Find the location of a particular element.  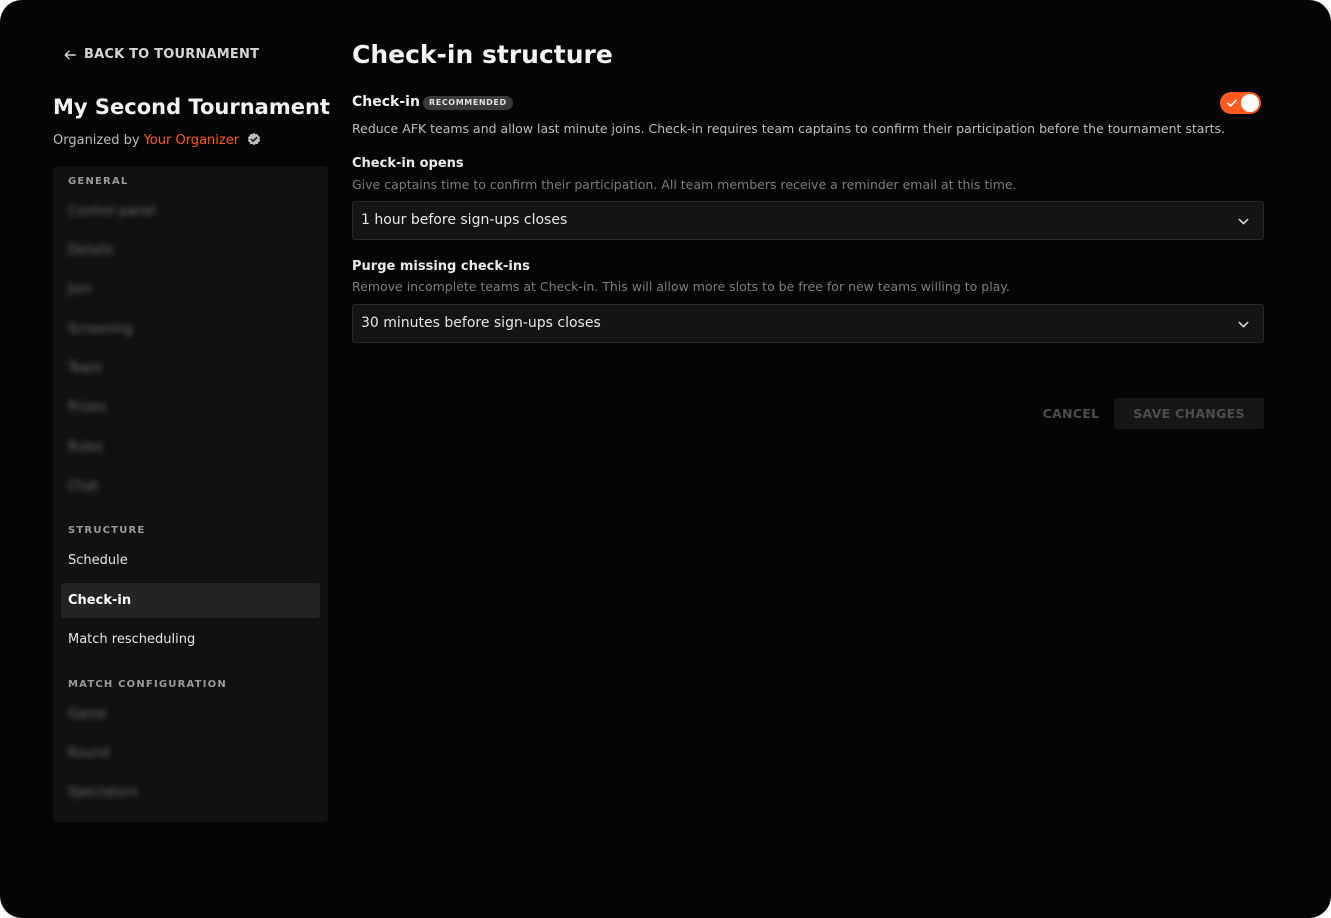

toggle-knob is located at coordinates (1250, 103).